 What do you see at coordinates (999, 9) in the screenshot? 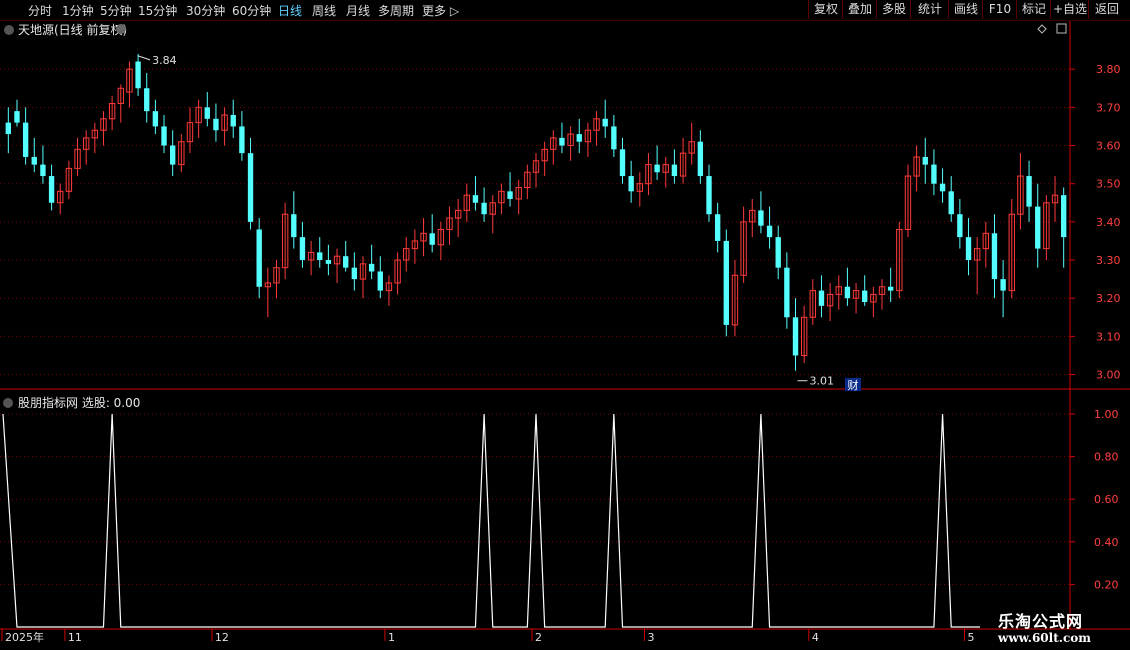
I see `toolbar-button-5: F10` at bounding box center [999, 9].